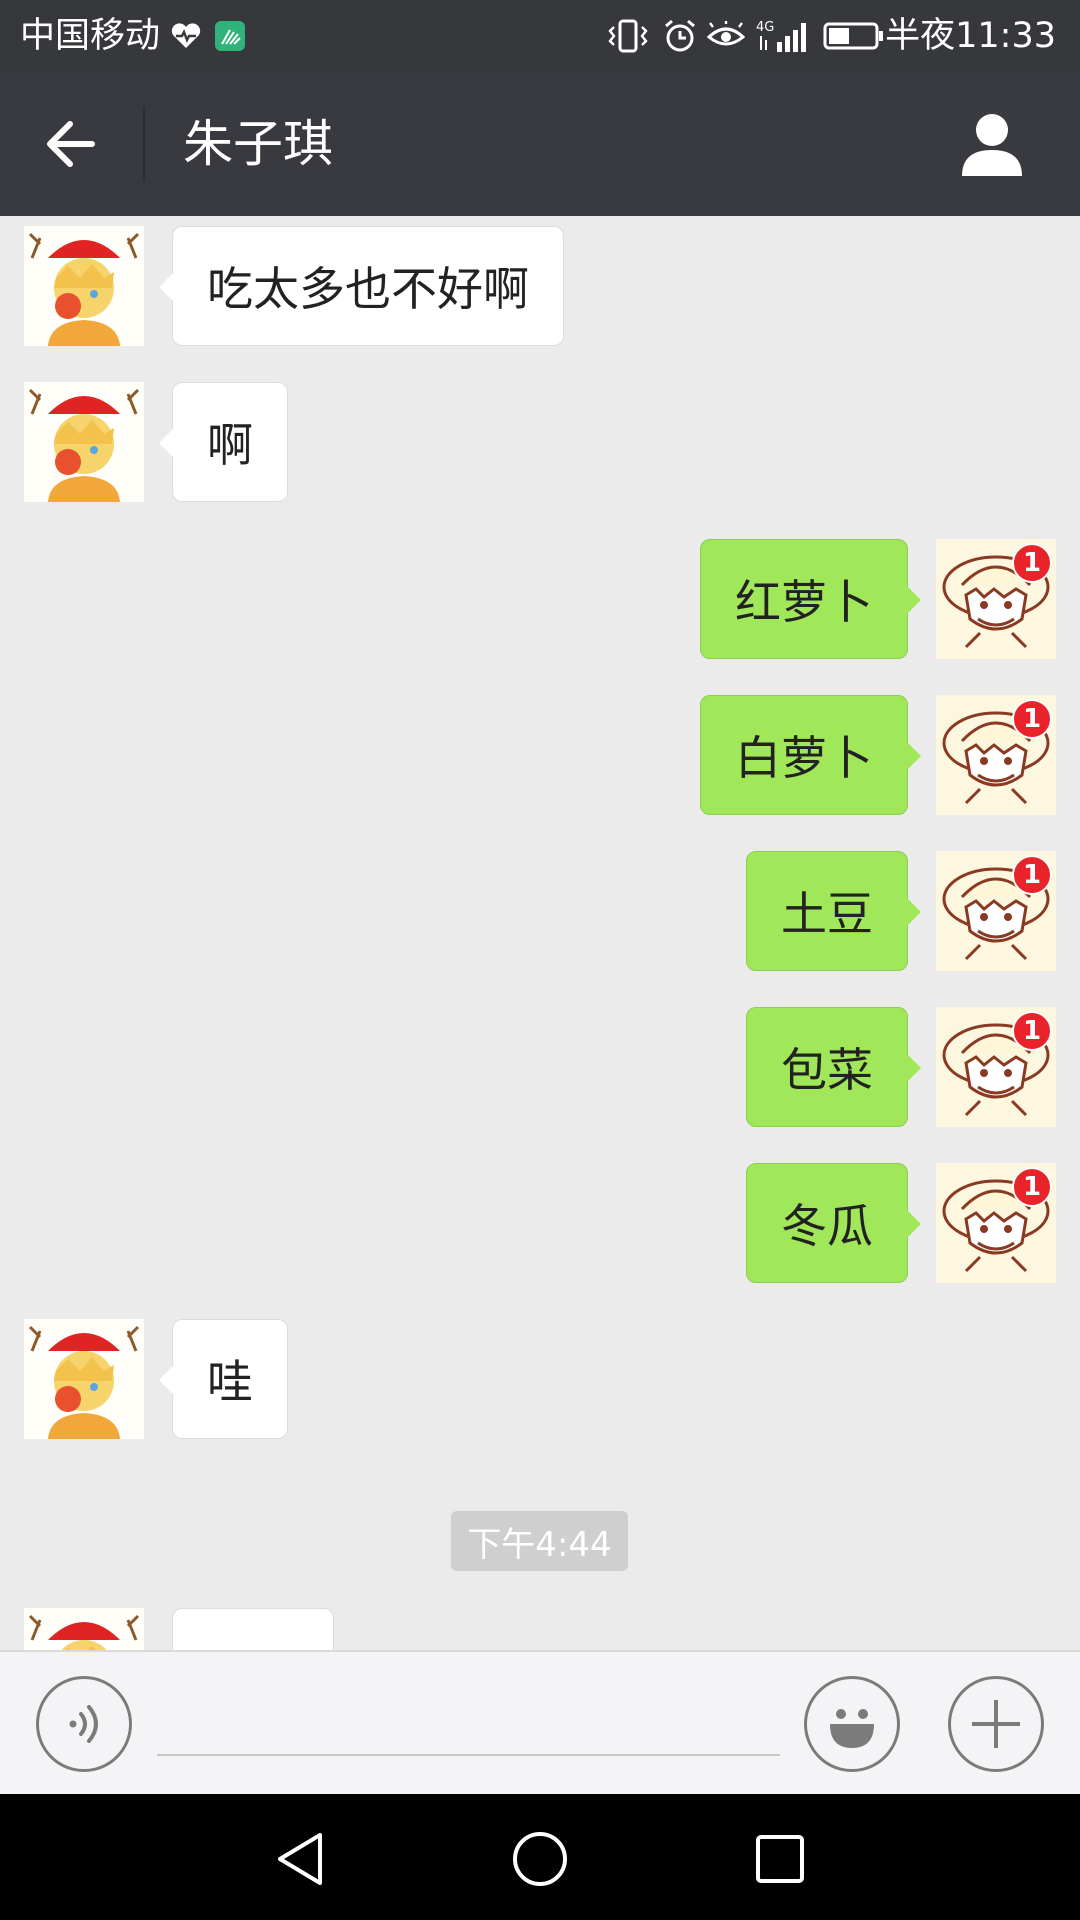 Image resolution: width=1080 pixels, height=1920 pixels. I want to click on system-nav-bar, so click(540, 1857).